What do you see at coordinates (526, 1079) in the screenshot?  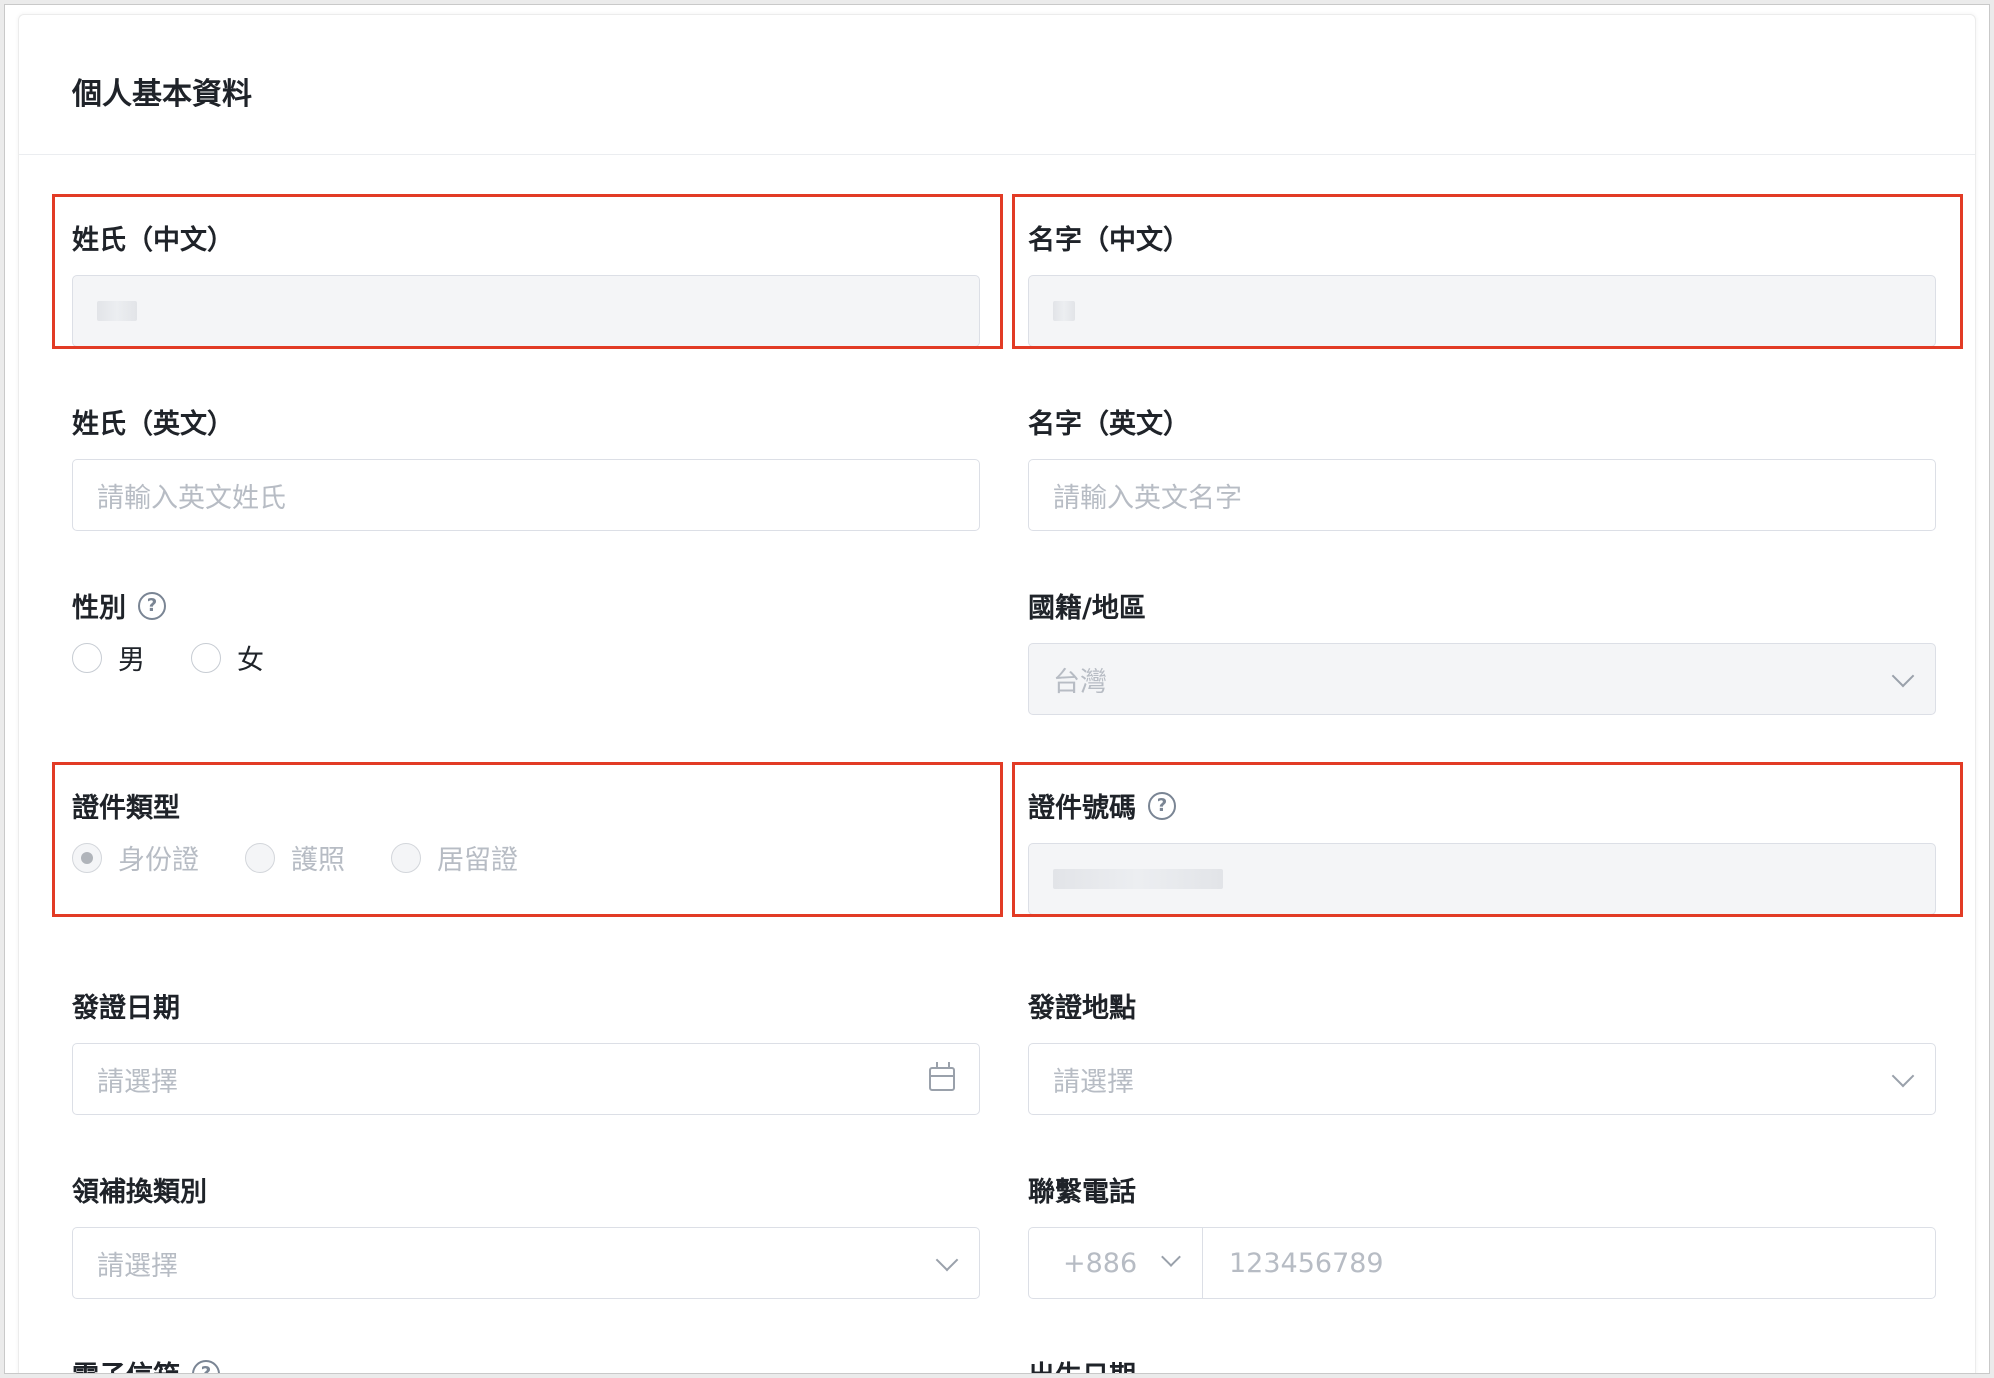 I see `issue-date-picker: 請選擇` at bounding box center [526, 1079].